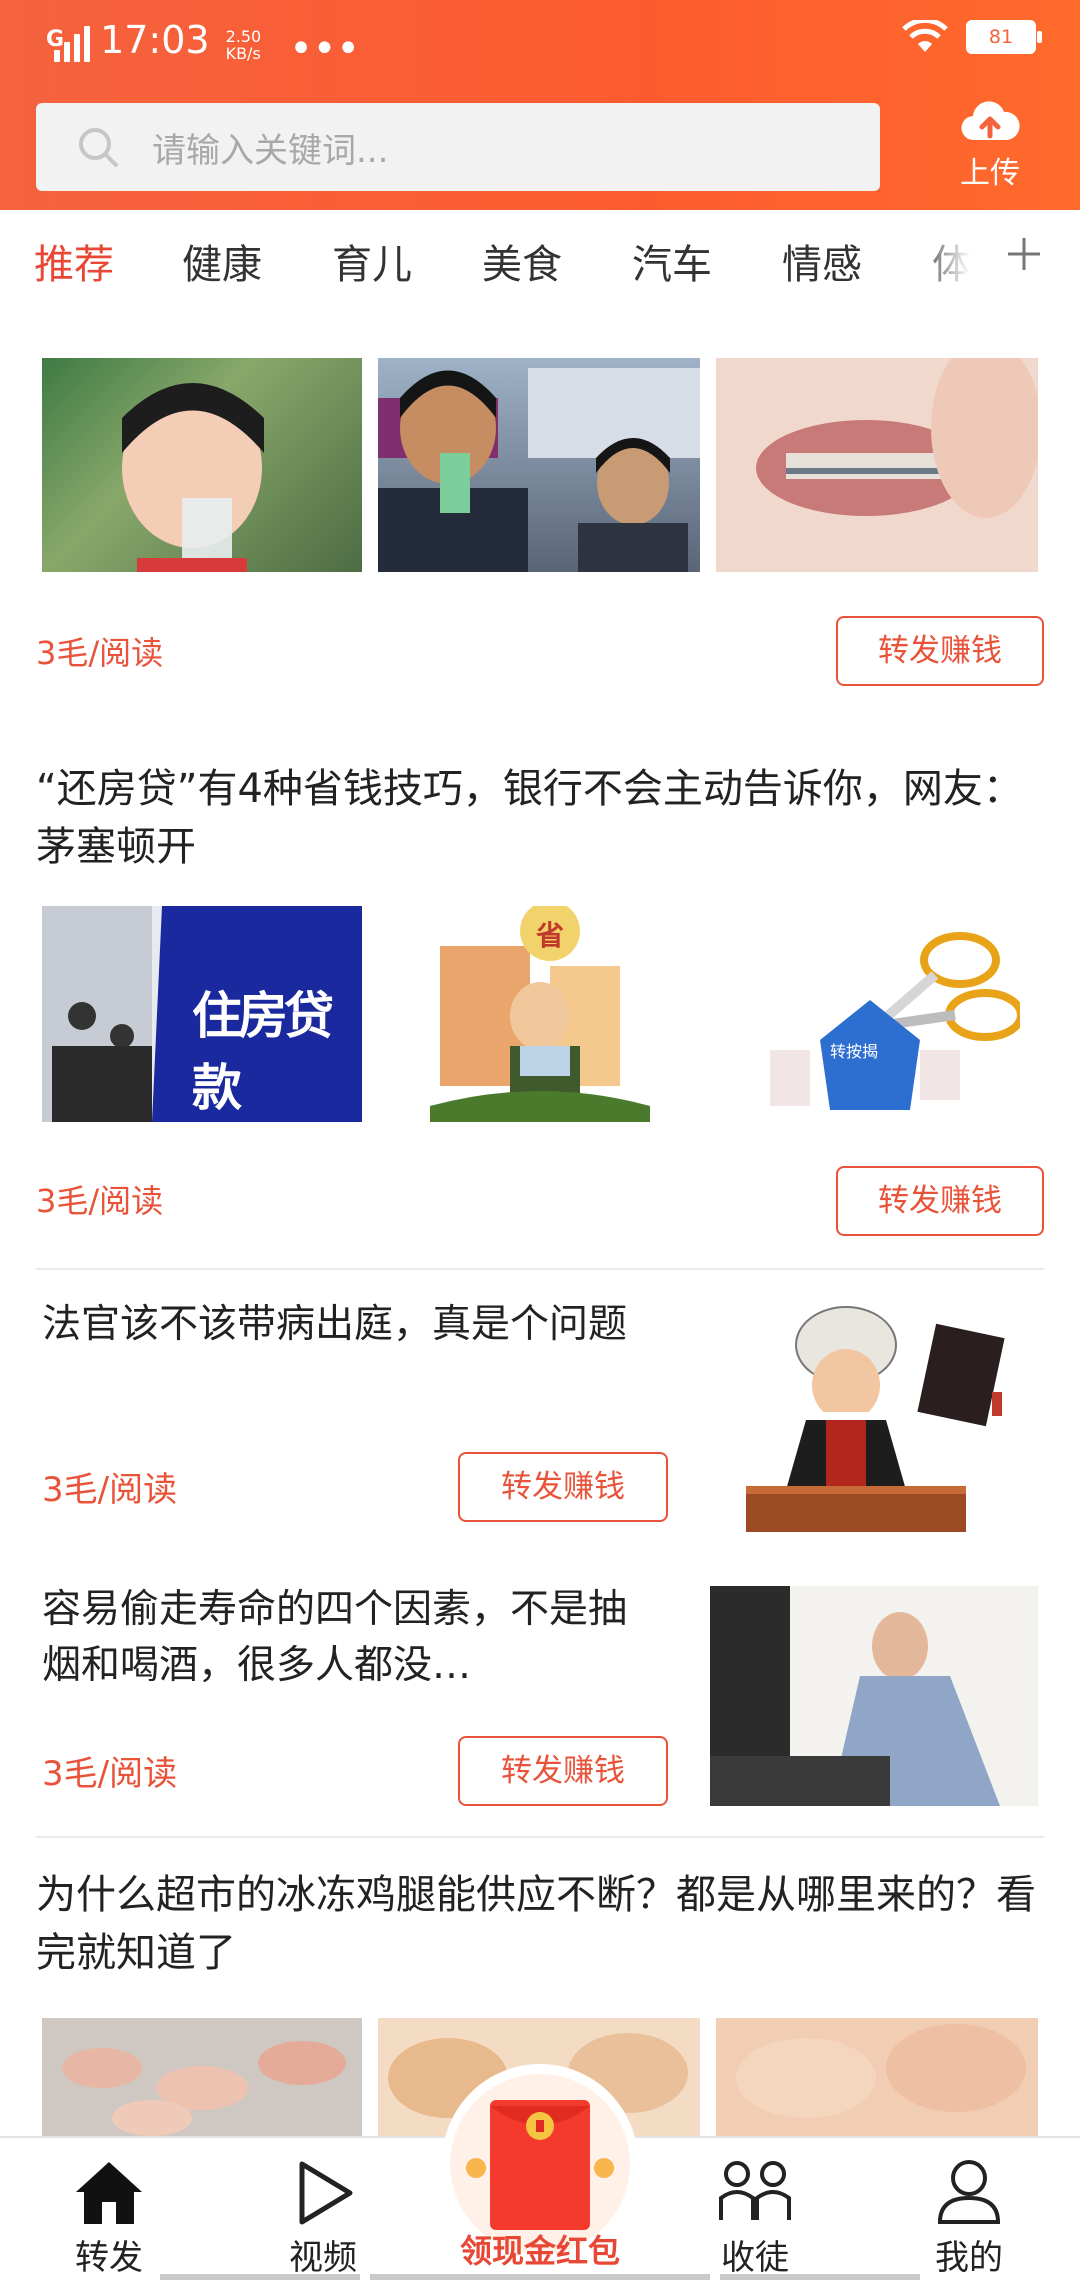  What do you see at coordinates (326, 2193) in the screenshot?
I see `play-icon` at bounding box center [326, 2193].